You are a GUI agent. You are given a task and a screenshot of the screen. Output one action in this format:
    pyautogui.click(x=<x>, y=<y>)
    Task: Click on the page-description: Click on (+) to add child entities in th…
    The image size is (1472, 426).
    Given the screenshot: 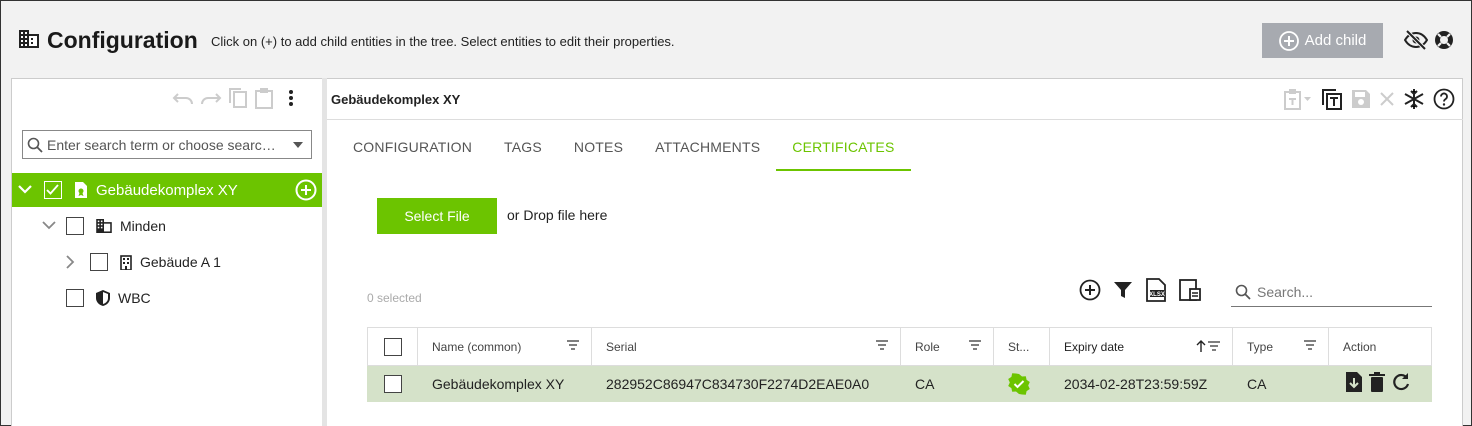 What is the action you would take?
    pyautogui.click(x=443, y=41)
    